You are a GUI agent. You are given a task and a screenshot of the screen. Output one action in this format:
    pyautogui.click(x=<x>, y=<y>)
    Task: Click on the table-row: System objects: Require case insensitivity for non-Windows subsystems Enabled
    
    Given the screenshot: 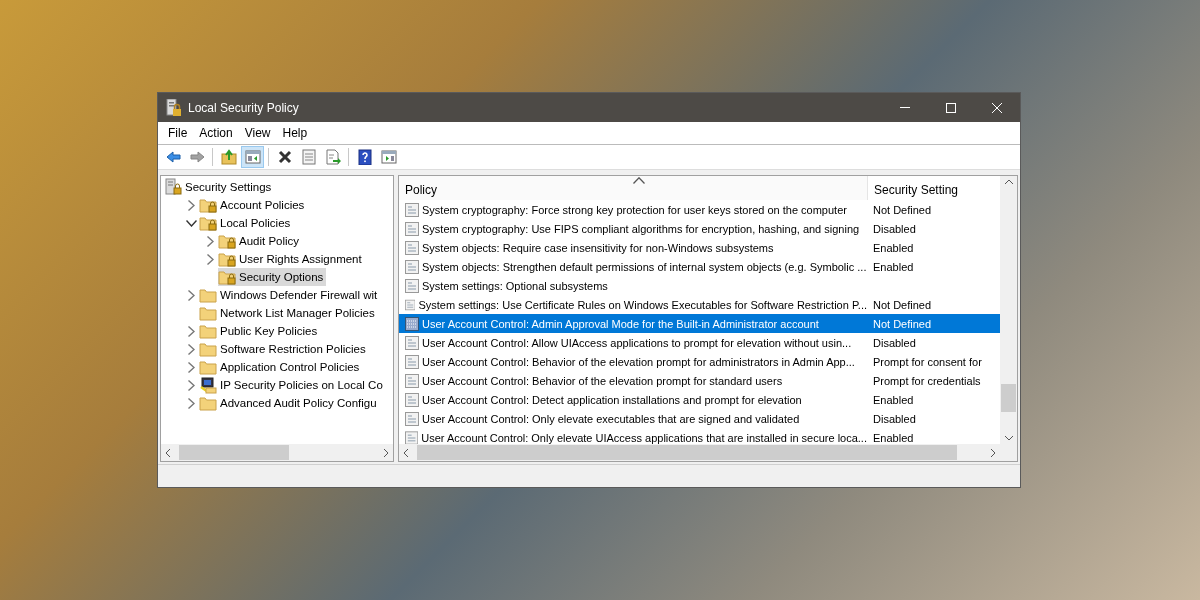 What is the action you would take?
    pyautogui.click(x=699, y=247)
    